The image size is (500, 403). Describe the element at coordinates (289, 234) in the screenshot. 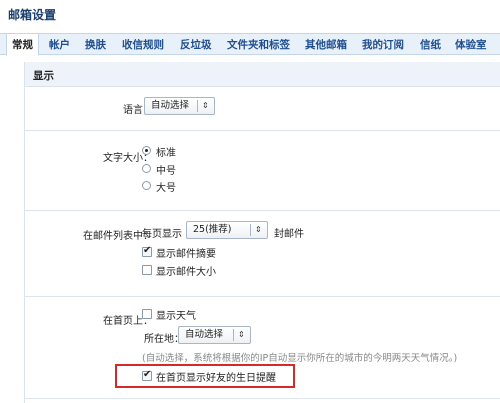

I see `per-page-suffix: 封邮件` at that location.